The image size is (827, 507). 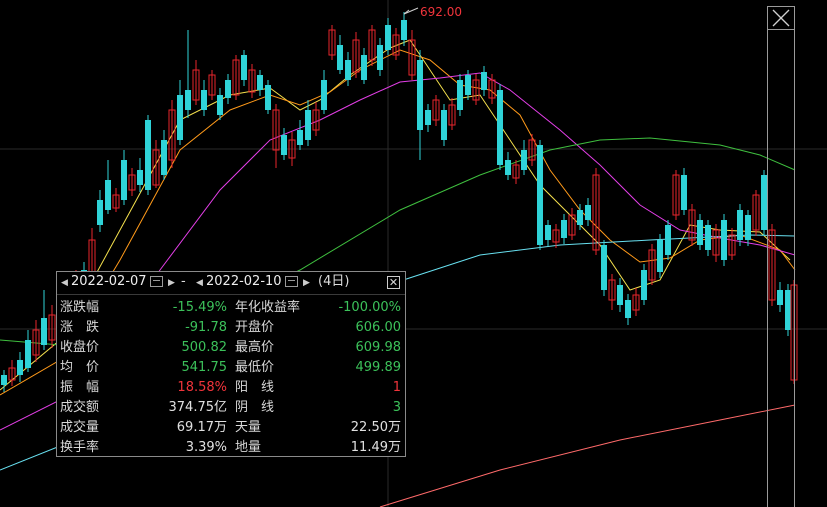 I want to click on end-date-field: 2022-02-10, so click(x=244, y=282).